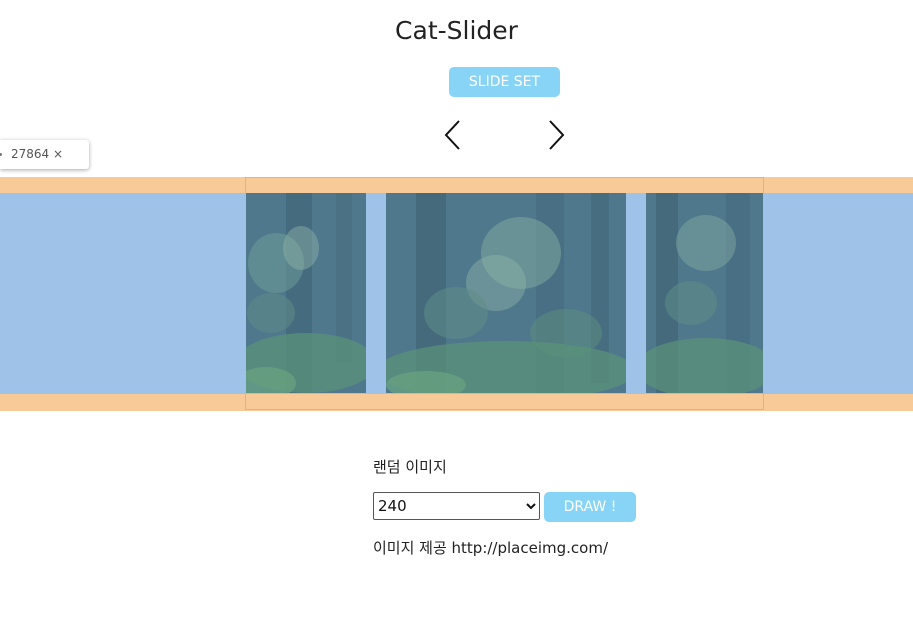  I want to click on random-image-label: 랜덤 이미지, so click(410, 467).